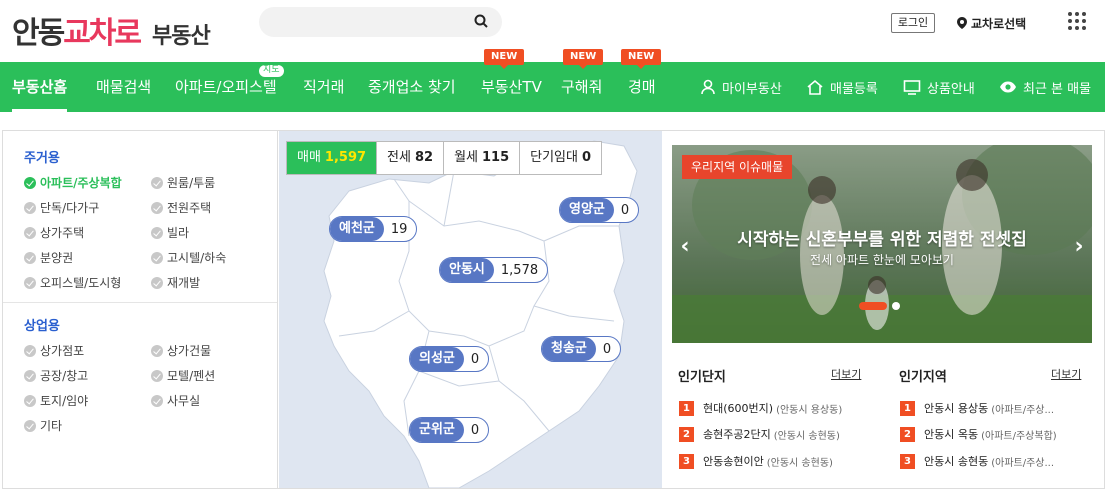 This screenshot has width=1105, height=489. Describe the element at coordinates (1066, 374) in the screenshot. I see `popular-region-more-link: 더보기` at that location.